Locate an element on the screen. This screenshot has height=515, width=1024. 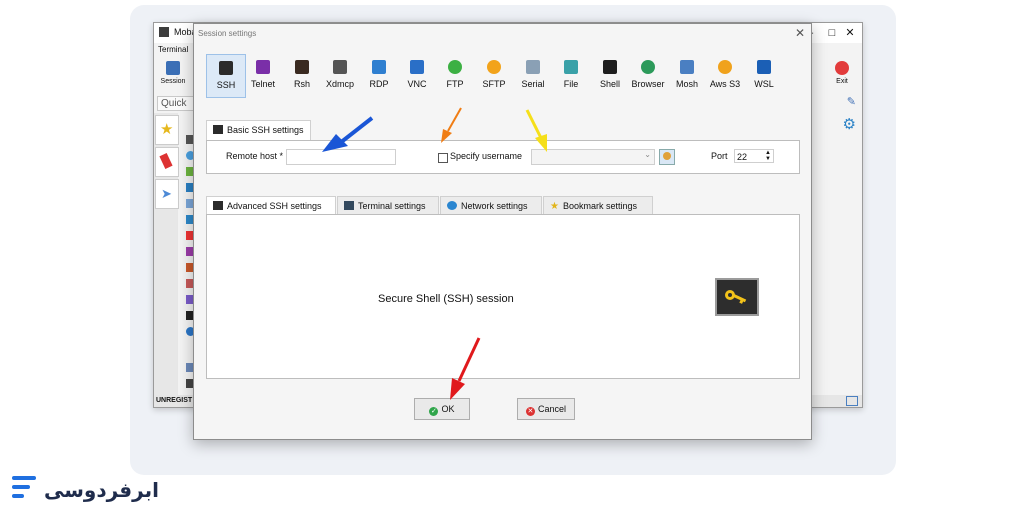
brand-logo-icon is located at coordinates (24, 487).